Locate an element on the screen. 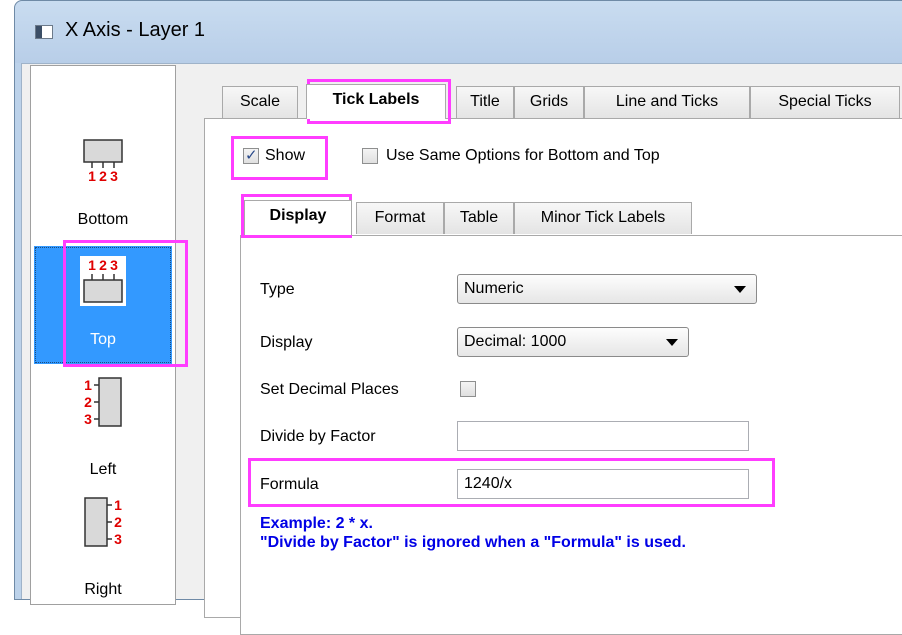  side-item-label: Bottom is located at coordinates (103, 219).